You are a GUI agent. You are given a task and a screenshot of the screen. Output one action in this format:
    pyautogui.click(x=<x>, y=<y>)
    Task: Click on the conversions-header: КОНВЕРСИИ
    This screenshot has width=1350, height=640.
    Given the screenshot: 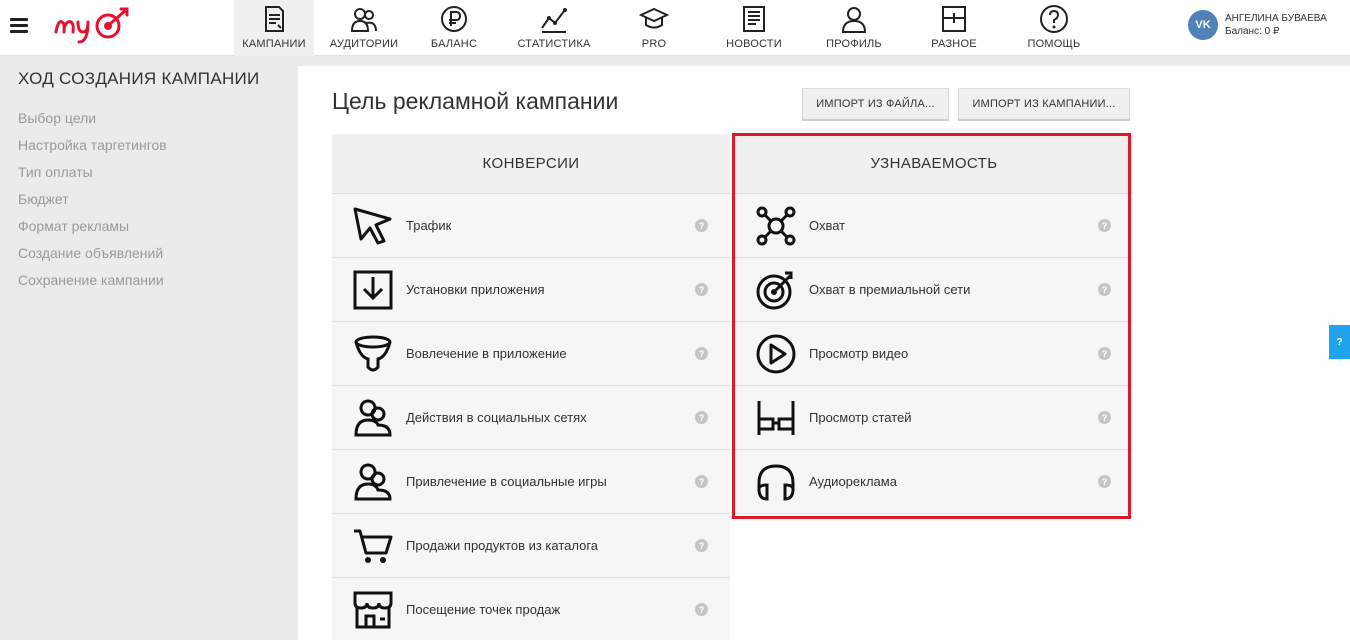 What is the action you would take?
    pyautogui.click(x=531, y=164)
    